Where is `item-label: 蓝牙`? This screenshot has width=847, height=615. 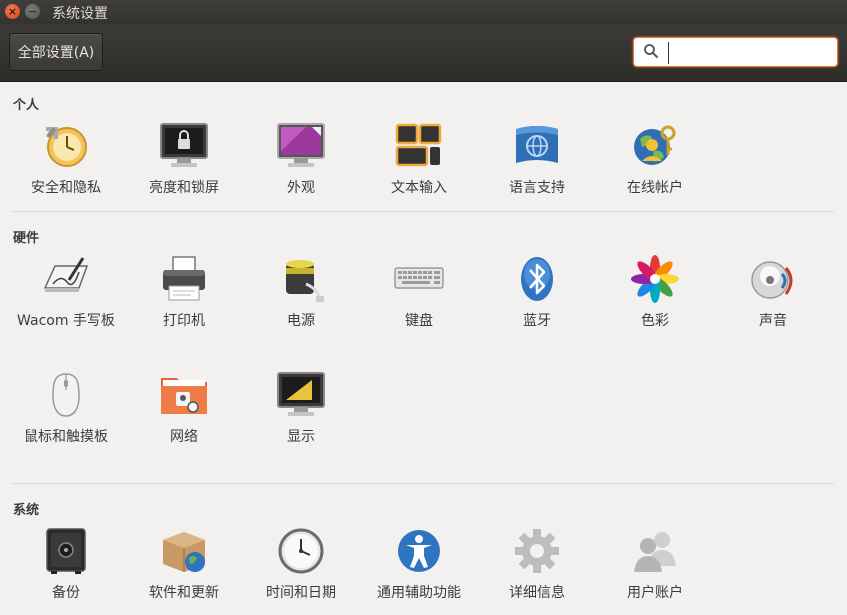
item-label: 蓝牙 is located at coordinates (537, 321).